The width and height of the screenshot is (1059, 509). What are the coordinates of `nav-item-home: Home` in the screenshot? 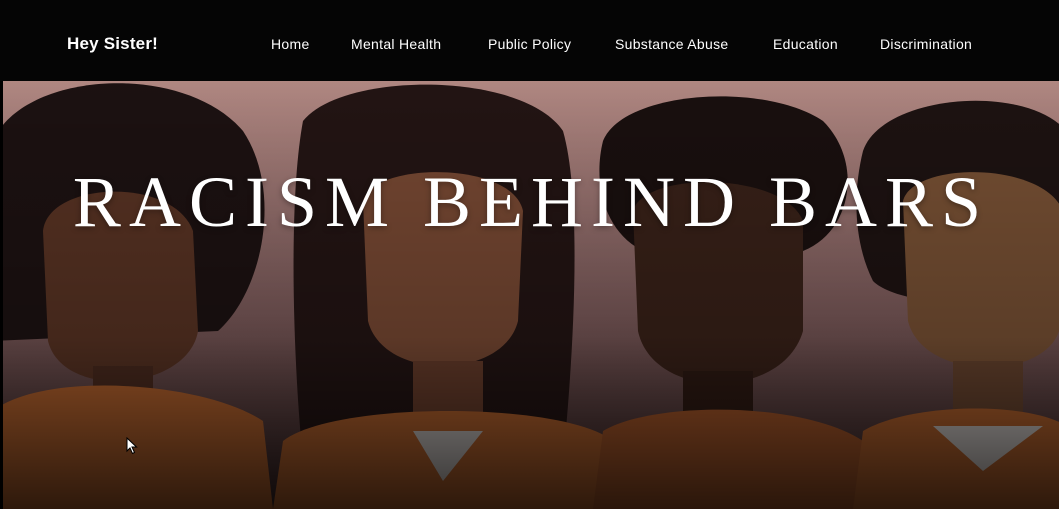 It's located at (290, 44).